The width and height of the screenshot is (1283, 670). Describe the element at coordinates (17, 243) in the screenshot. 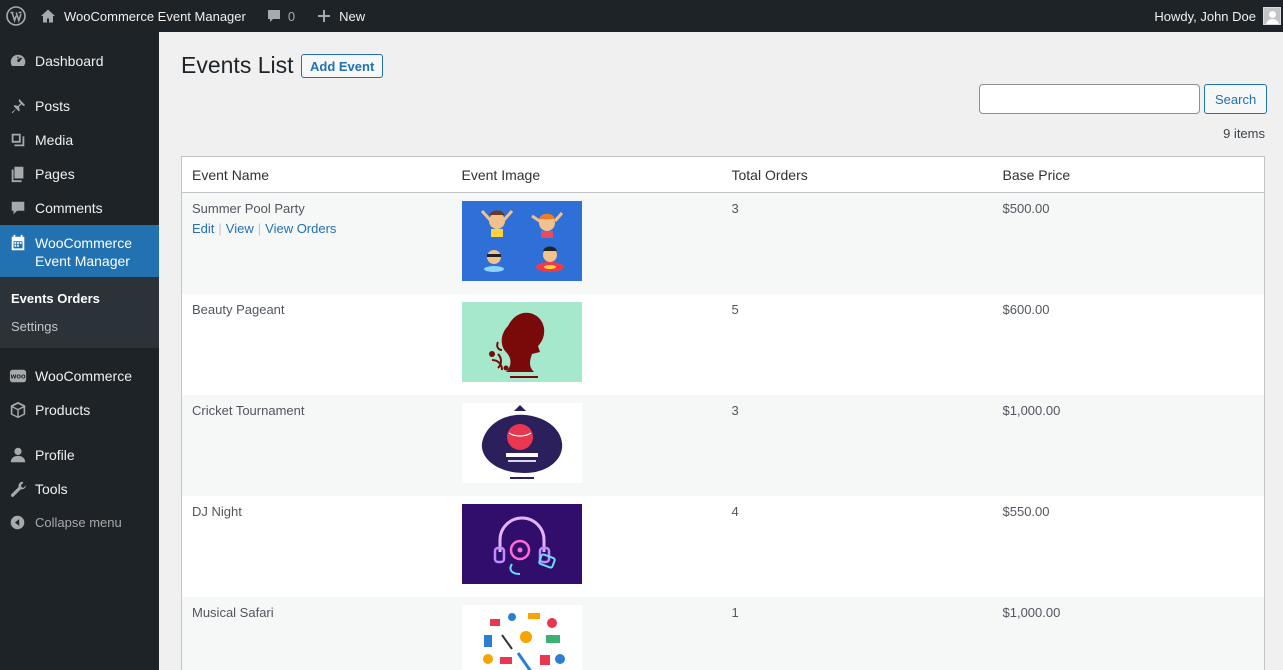

I see `calendar-icon` at that location.